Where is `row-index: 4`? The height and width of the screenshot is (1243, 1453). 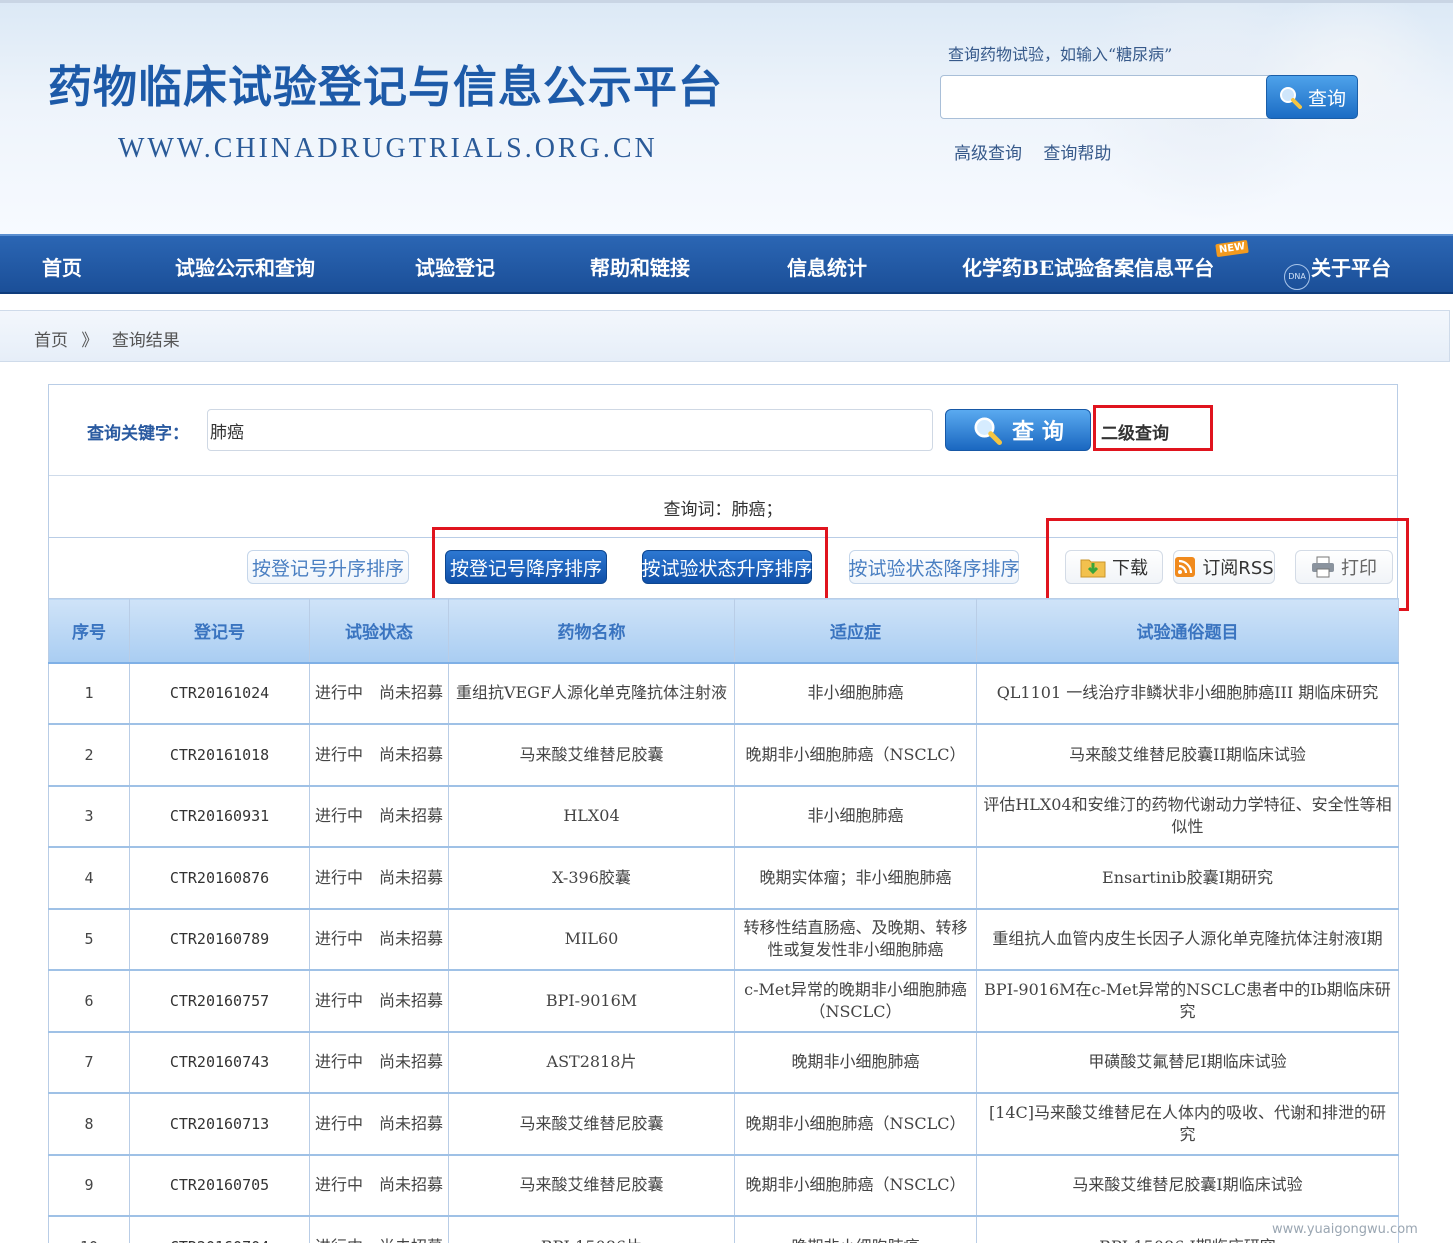 row-index: 4 is located at coordinates (89, 878).